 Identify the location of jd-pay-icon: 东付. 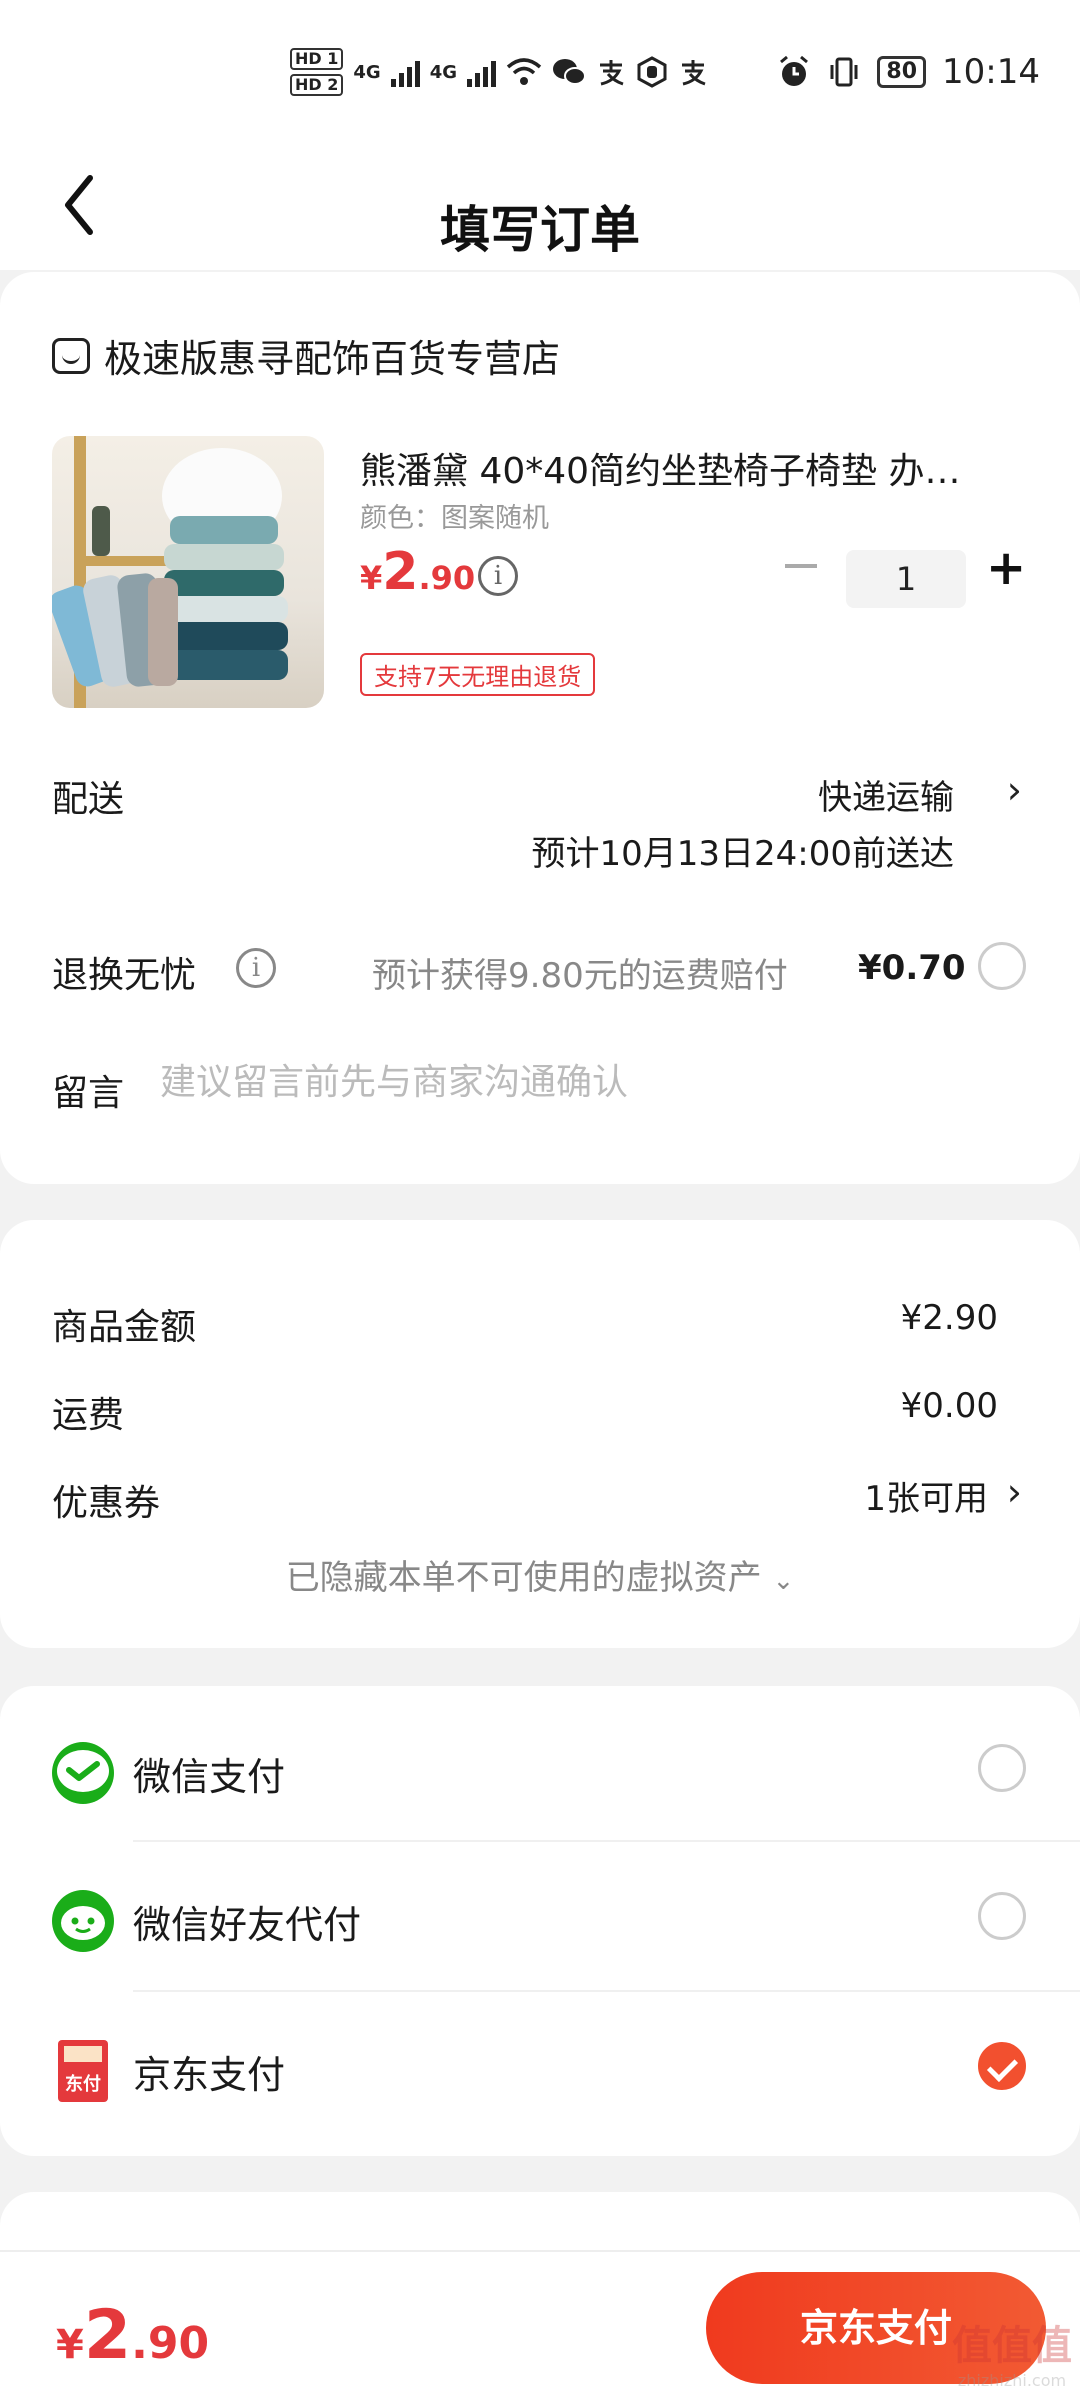
(83, 2071).